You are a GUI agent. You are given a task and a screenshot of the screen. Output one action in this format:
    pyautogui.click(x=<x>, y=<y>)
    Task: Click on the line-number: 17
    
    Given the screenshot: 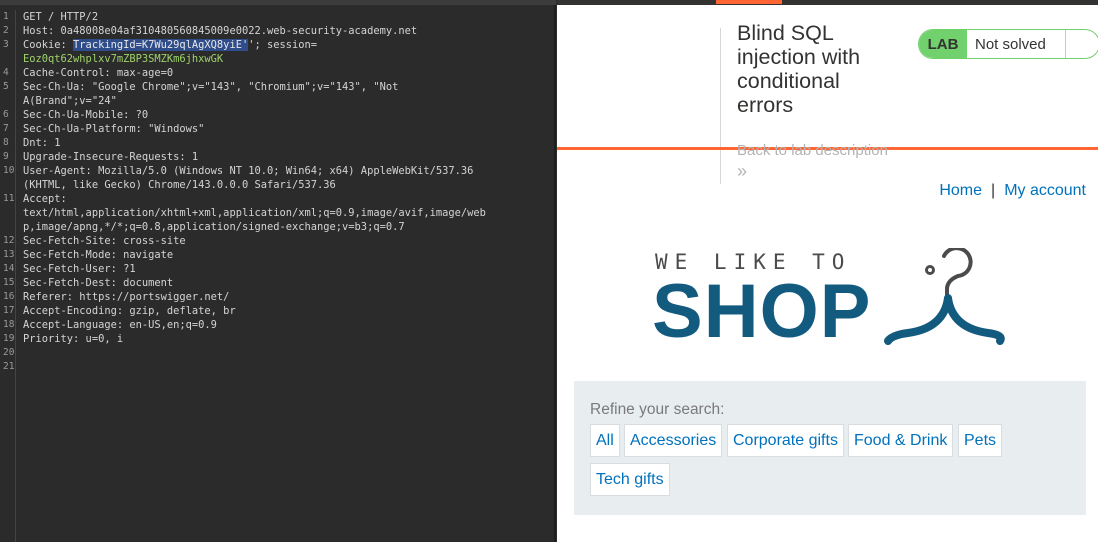 What is the action you would take?
    pyautogui.click(x=9, y=310)
    